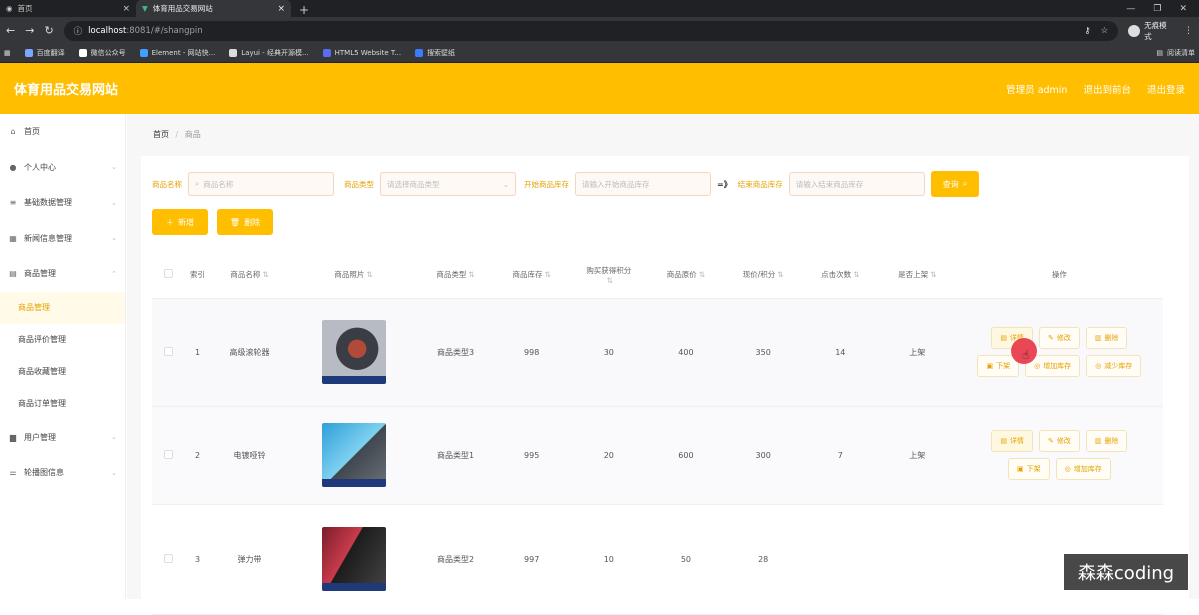  Describe the element at coordinates (955, 184) in the screenshot. I see `query-button: 查询 ⌕` at that location.